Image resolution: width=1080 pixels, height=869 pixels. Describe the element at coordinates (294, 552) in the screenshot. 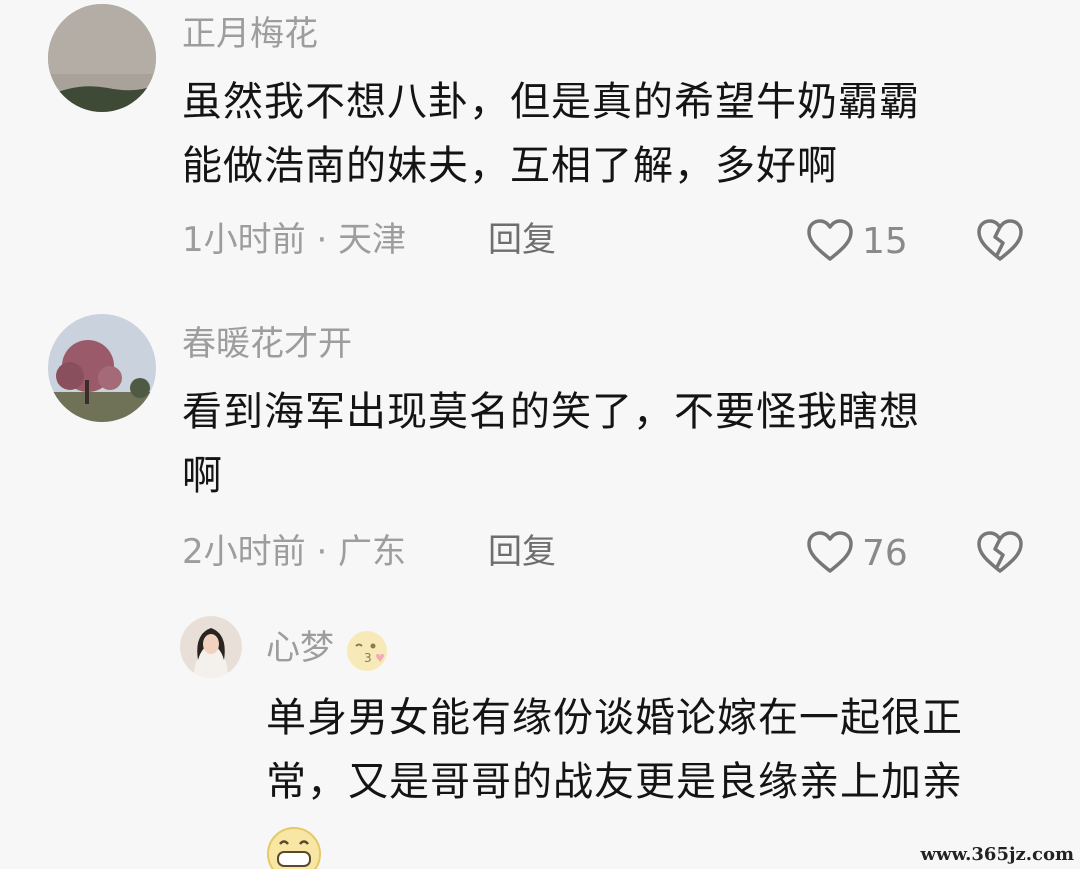

I see `comment-time-location: 2小时前 · 广东` at that location.